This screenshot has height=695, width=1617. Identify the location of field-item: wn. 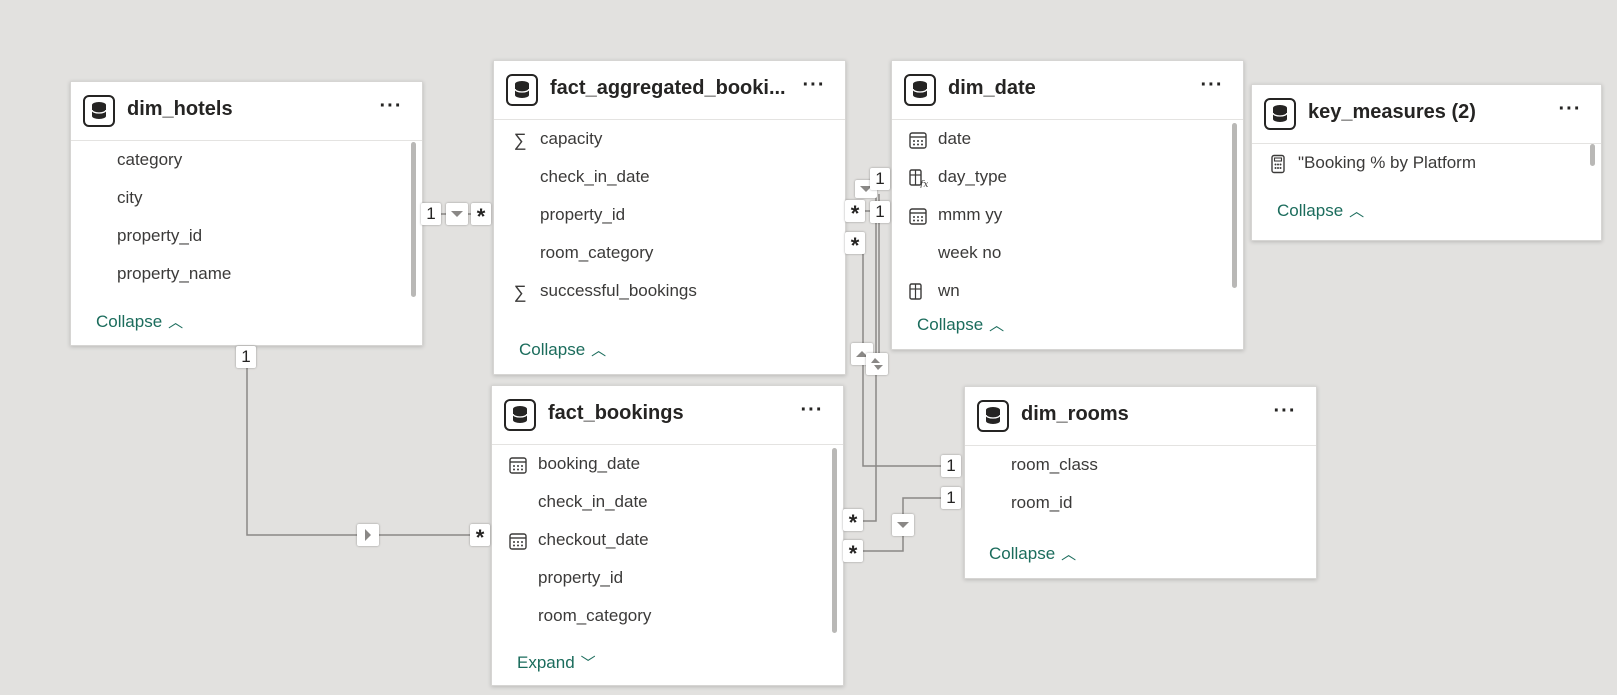
(1067, 286).